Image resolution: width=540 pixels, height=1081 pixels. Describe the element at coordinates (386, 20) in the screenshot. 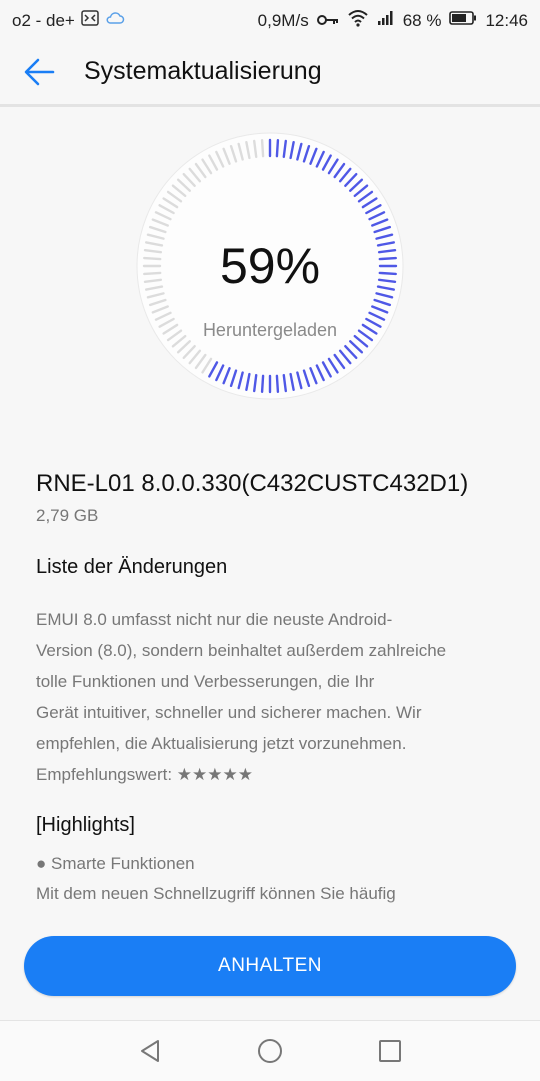

I see `signal-icon` at that location.